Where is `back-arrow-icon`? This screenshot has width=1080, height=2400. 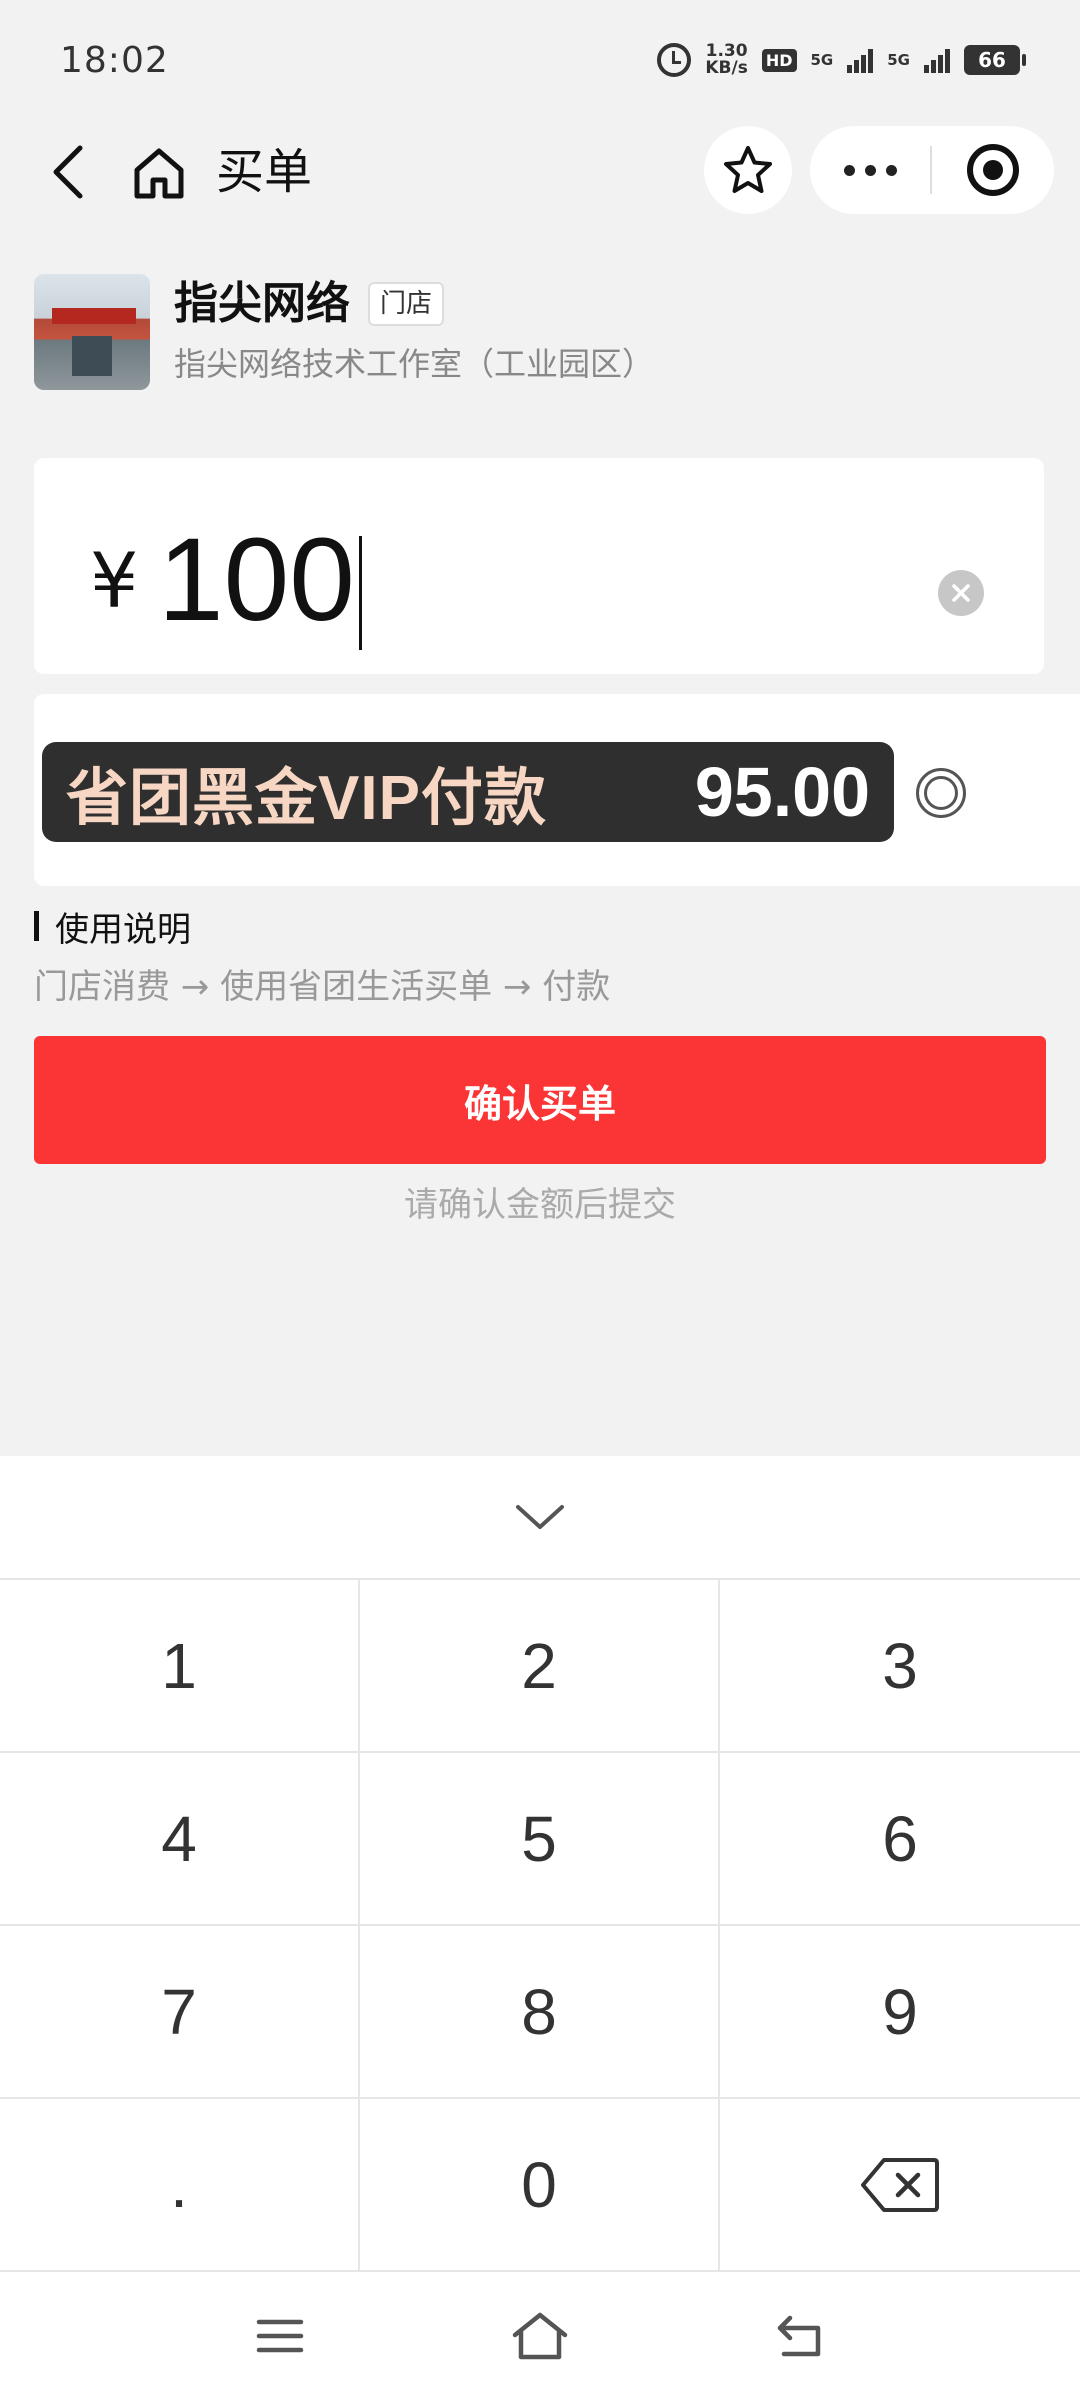 back-arrow-icon is located at coordinates (799, 2336).